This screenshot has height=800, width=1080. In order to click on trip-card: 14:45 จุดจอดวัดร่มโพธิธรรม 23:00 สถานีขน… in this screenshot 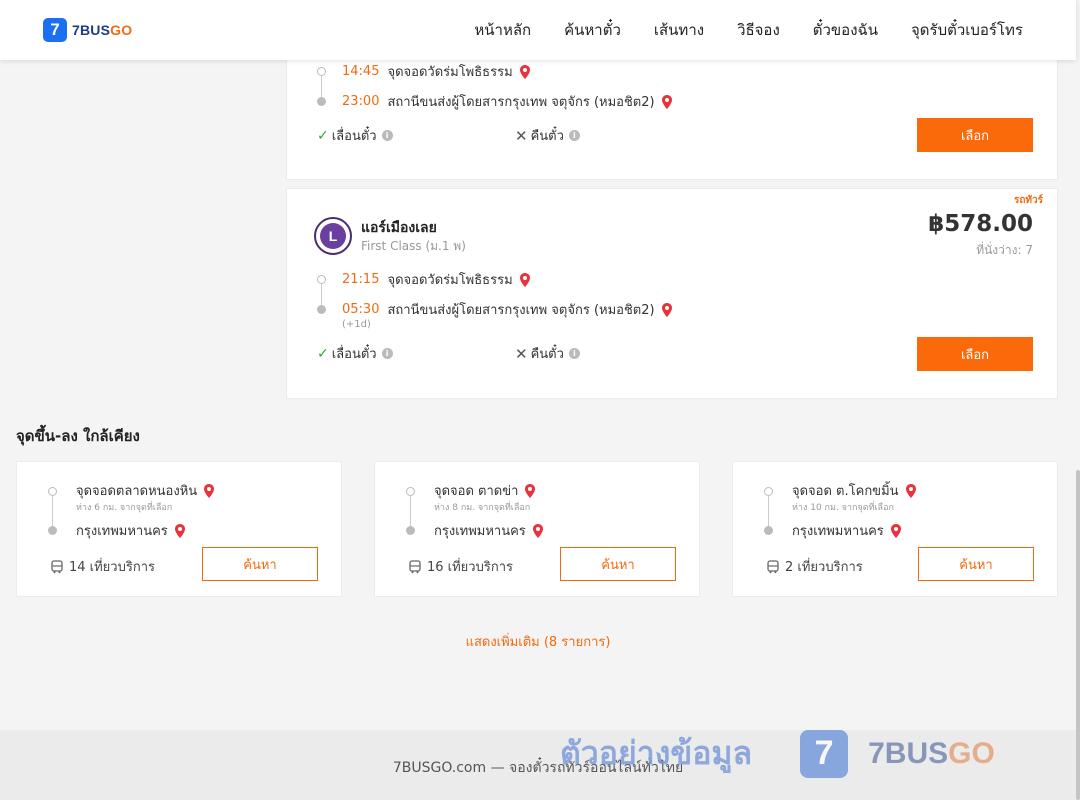, I will do `click(672, 117)`.